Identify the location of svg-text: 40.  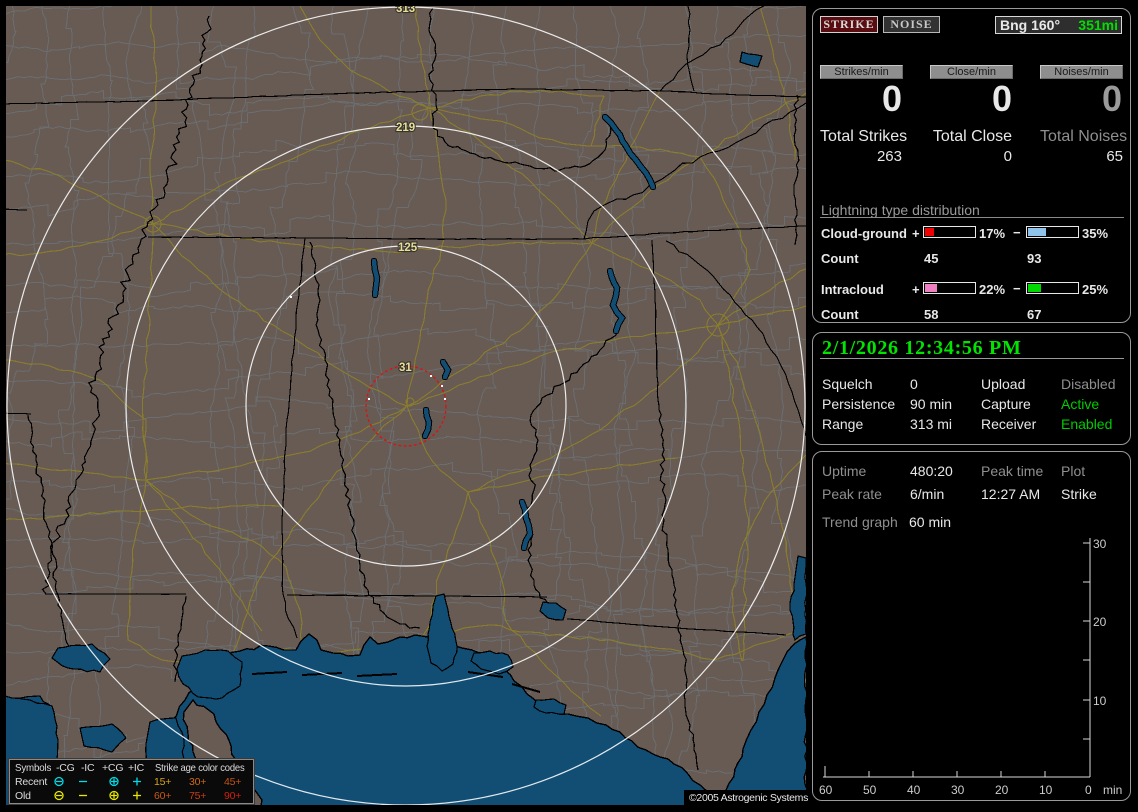
(914, 790).